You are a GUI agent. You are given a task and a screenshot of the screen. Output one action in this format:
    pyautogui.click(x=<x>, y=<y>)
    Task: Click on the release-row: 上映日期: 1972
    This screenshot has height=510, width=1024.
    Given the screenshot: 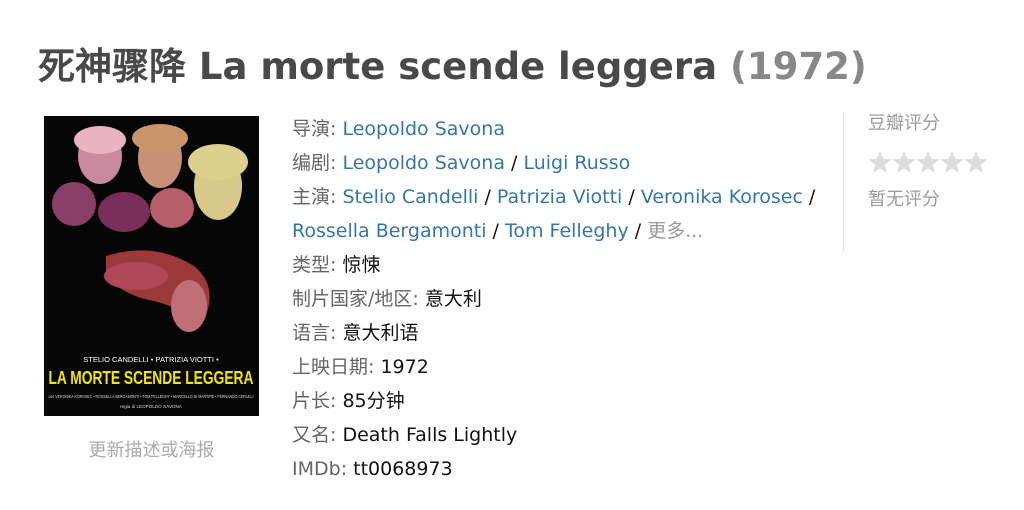 What is the action you would take?
    pyautogui.click(x=360, y=367)
    